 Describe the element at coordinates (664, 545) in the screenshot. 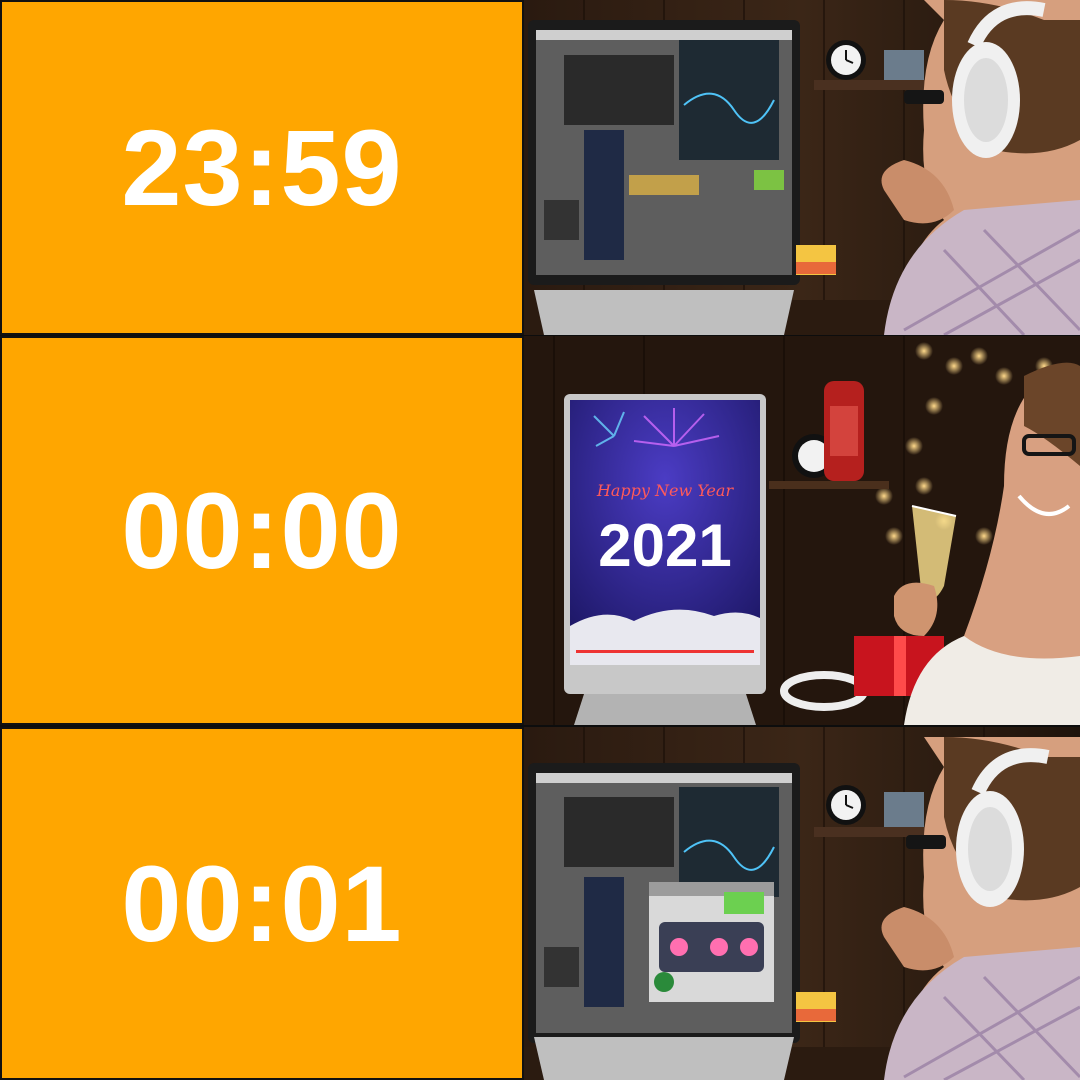

I see `screen-year: 2021` at that location.